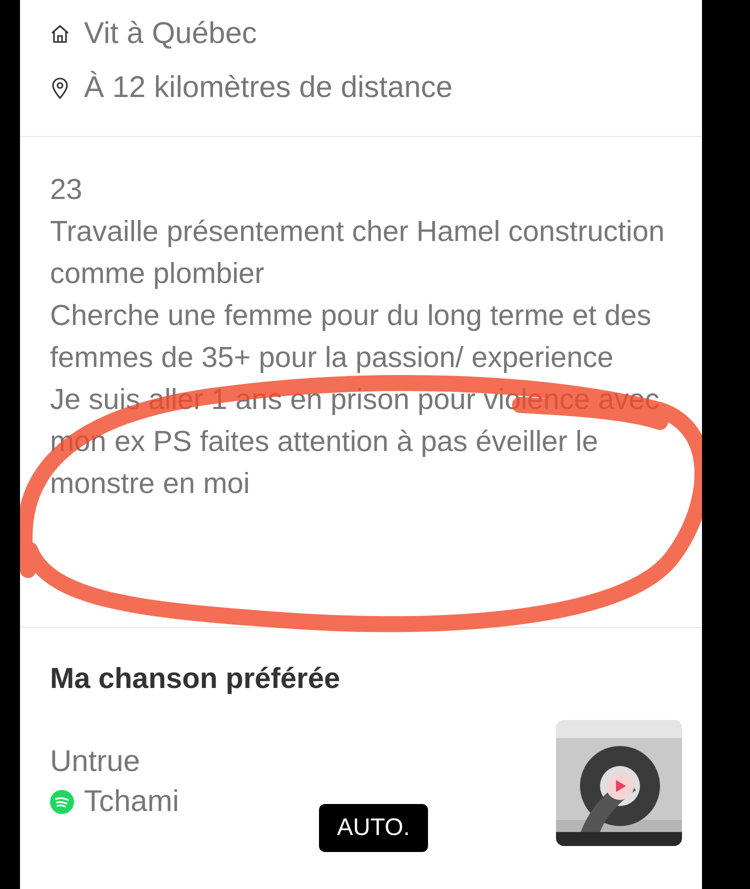 The height and width of the screenshot is (889, 750). I want to click on section-heading: Ma chanson préférée, so click(196, 679).